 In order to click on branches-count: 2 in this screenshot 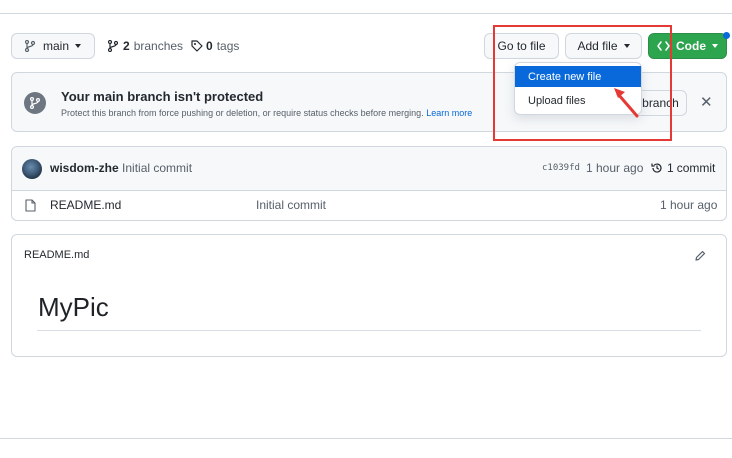, I will do `click(126, 46)`.